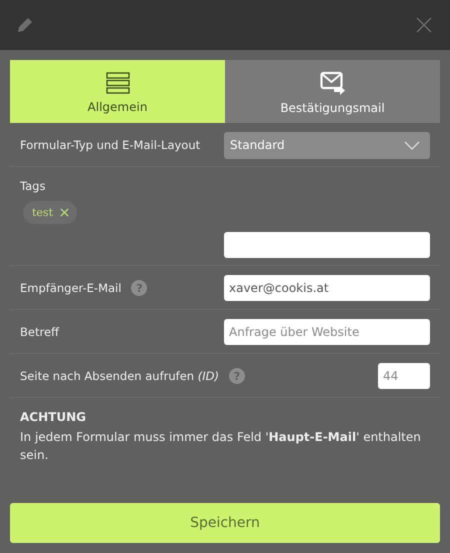 The width and height of the screenshot is (450, 553). I want to click on remove-icon, so click(64, 212).